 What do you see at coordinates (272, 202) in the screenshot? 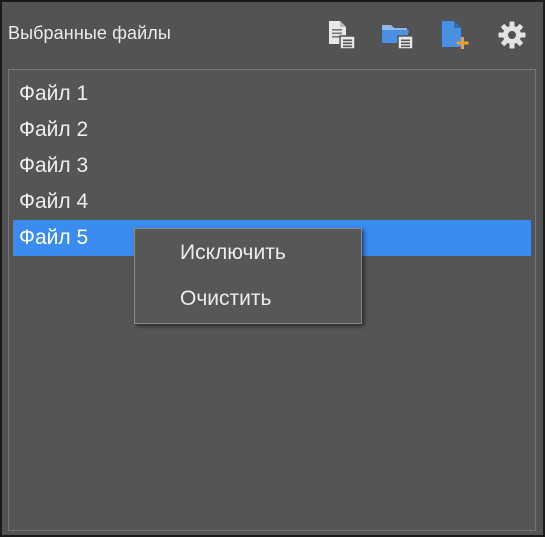
I see `list-item: Файл 4` at bounding box center [272, 202].